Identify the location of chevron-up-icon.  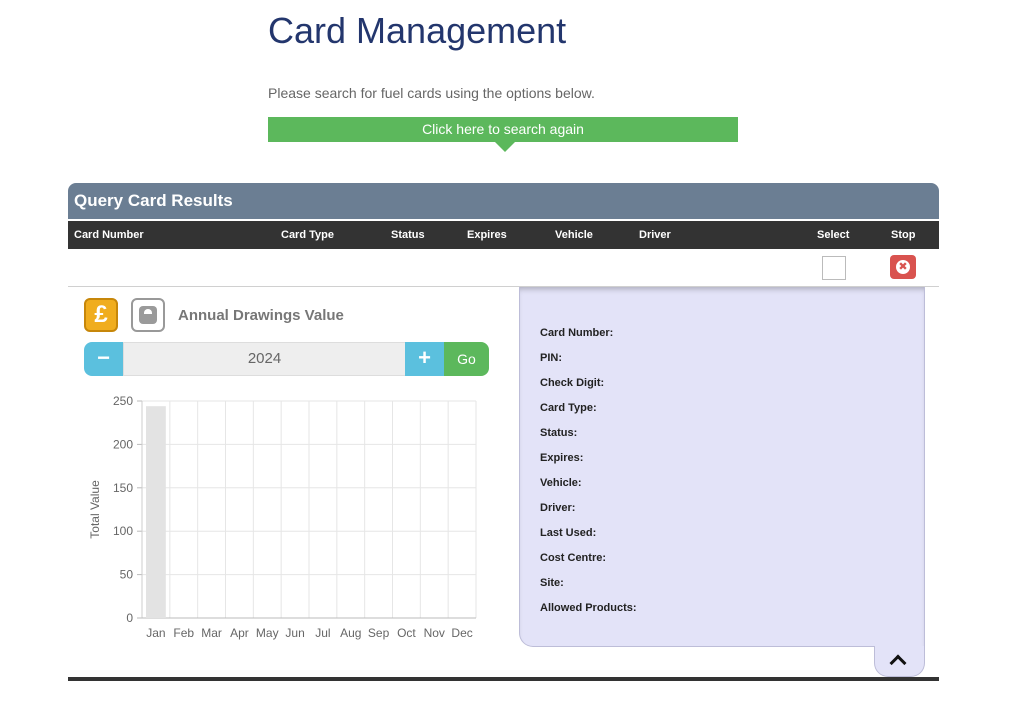
(898, 663).